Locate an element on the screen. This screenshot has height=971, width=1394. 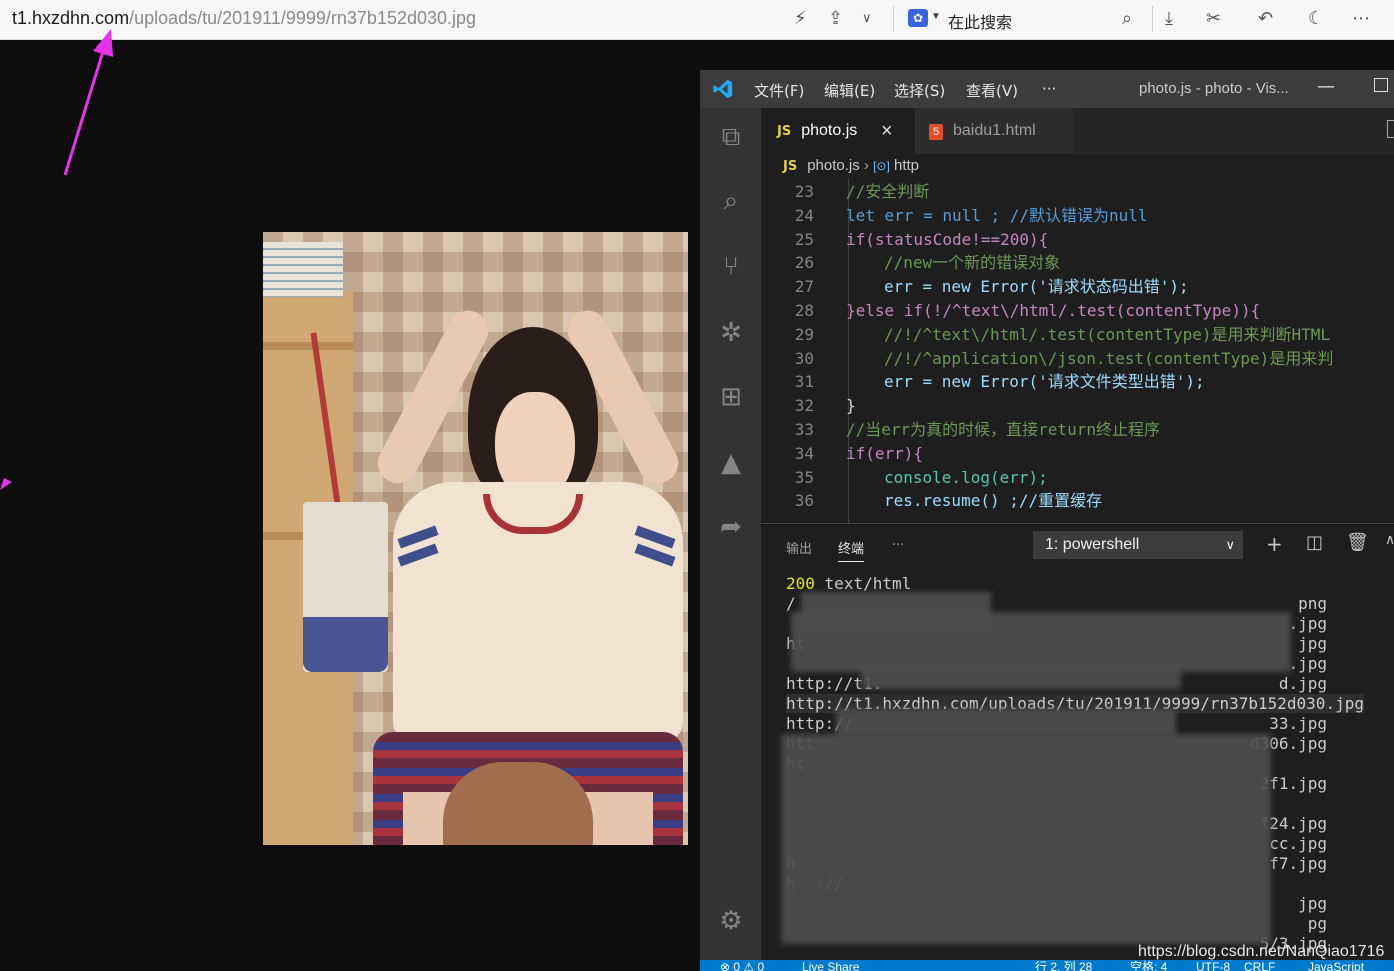
tab-photo-js: JS photo.js × is located at coordinates (838, 131).